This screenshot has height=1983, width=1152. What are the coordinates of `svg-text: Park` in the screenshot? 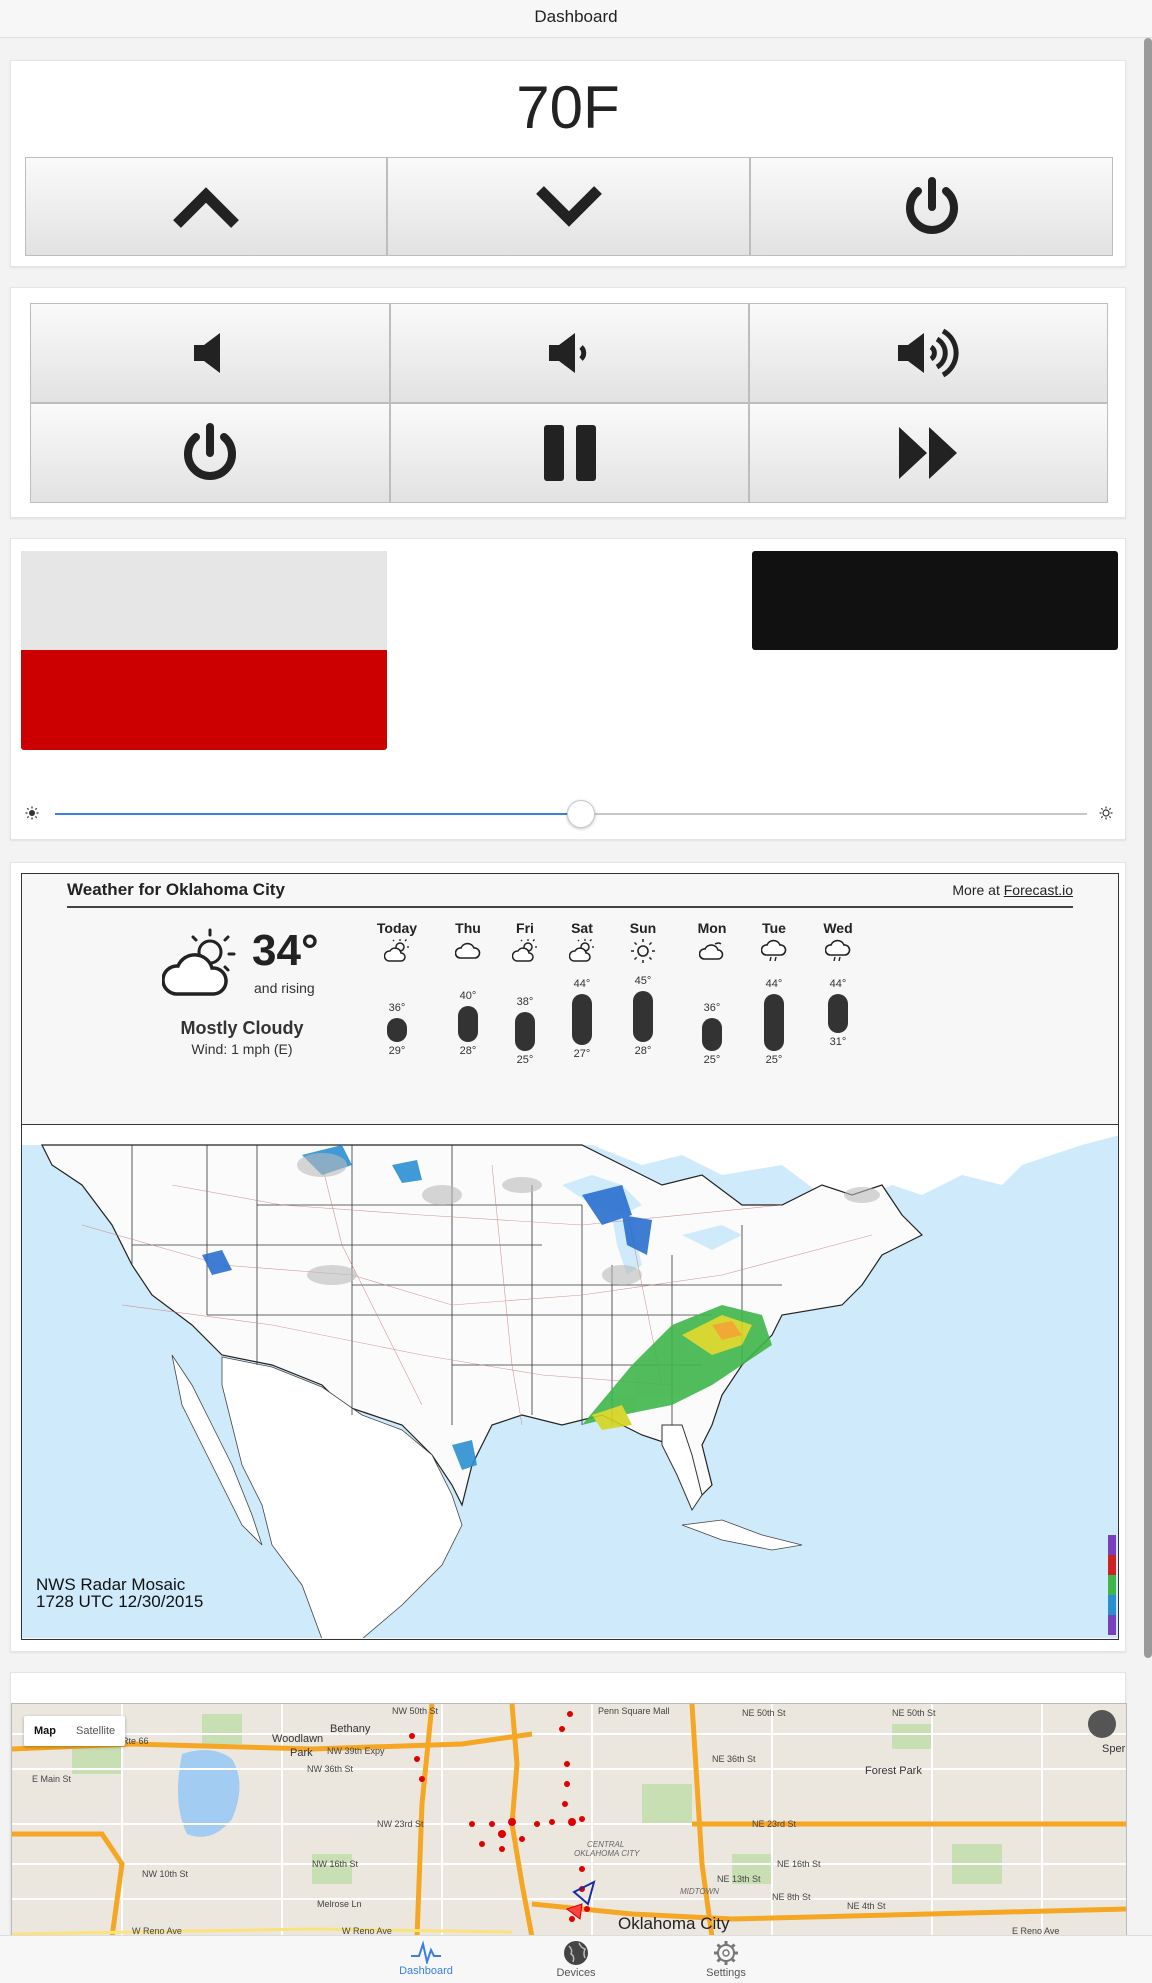 It's located at (301, 1753).